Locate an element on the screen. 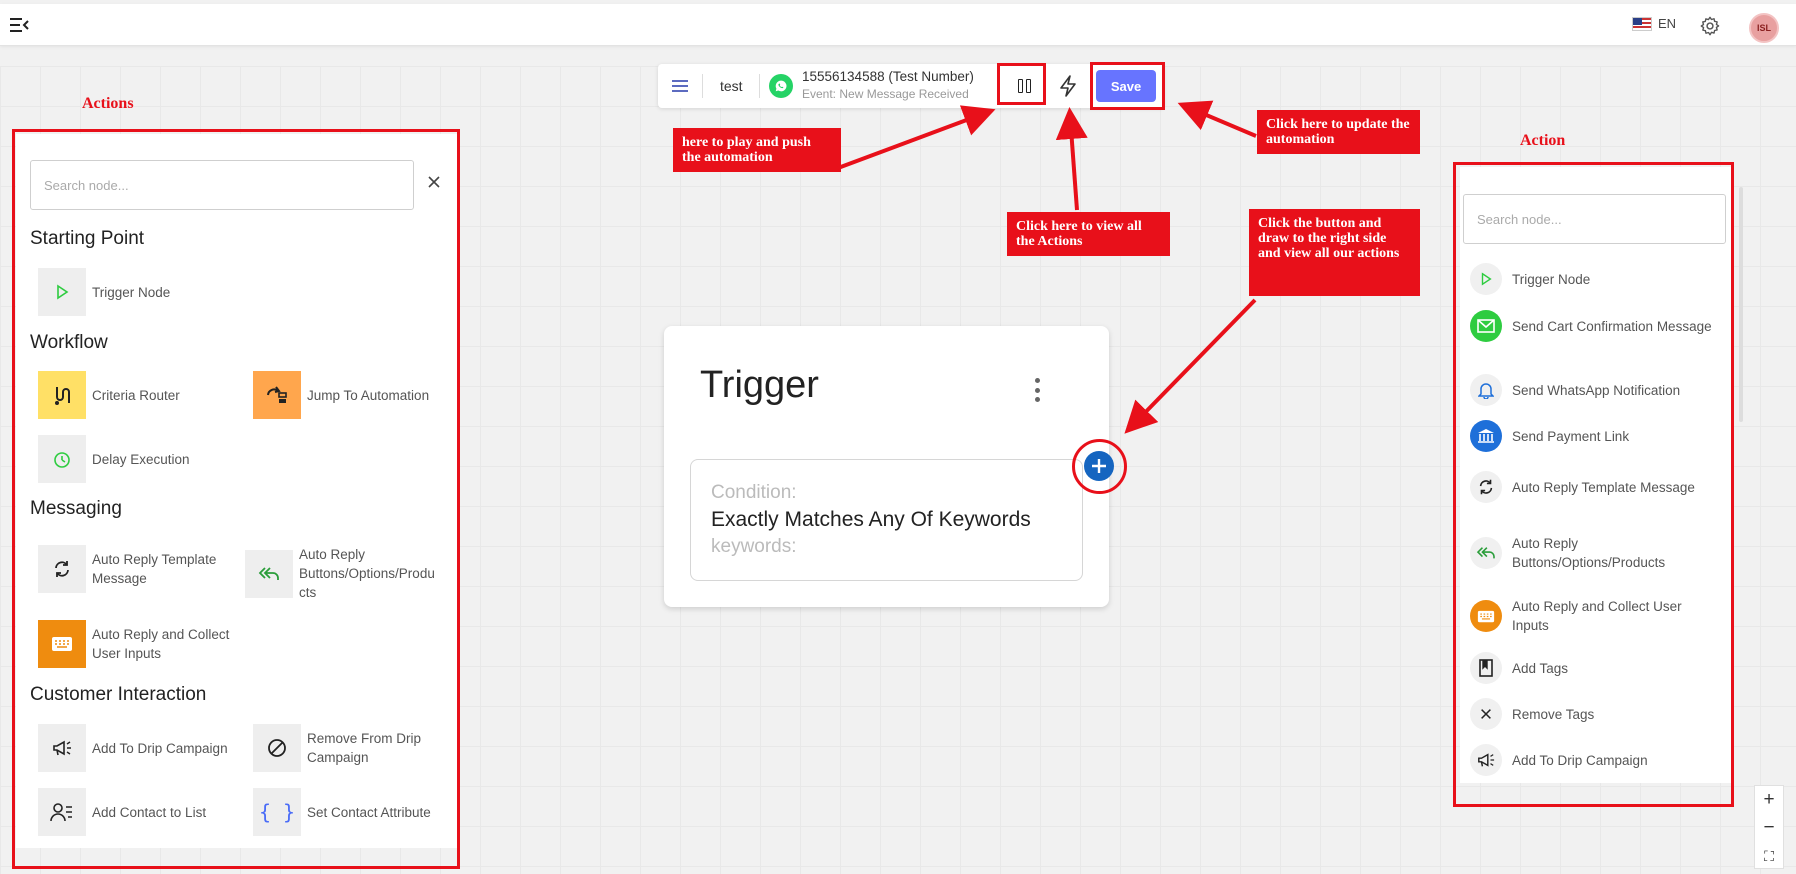 The width and height of the screenshot is (1796, 874). node-label: Trigger Node is located at coordinates (131, 292).